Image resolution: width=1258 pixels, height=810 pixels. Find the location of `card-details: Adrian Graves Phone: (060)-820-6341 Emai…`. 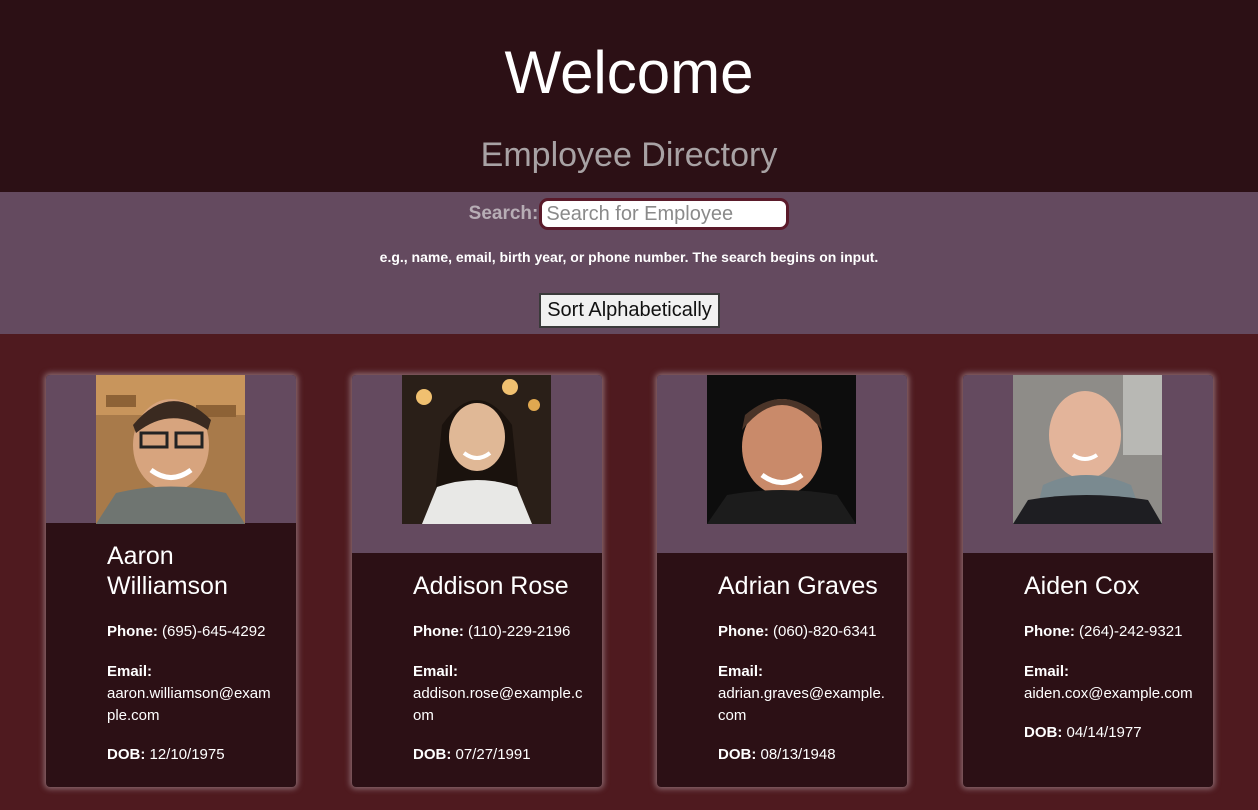

card-details: Adrian Graves Phone: (060)-820-6341 Emai… is located at coordinates (782, 668).